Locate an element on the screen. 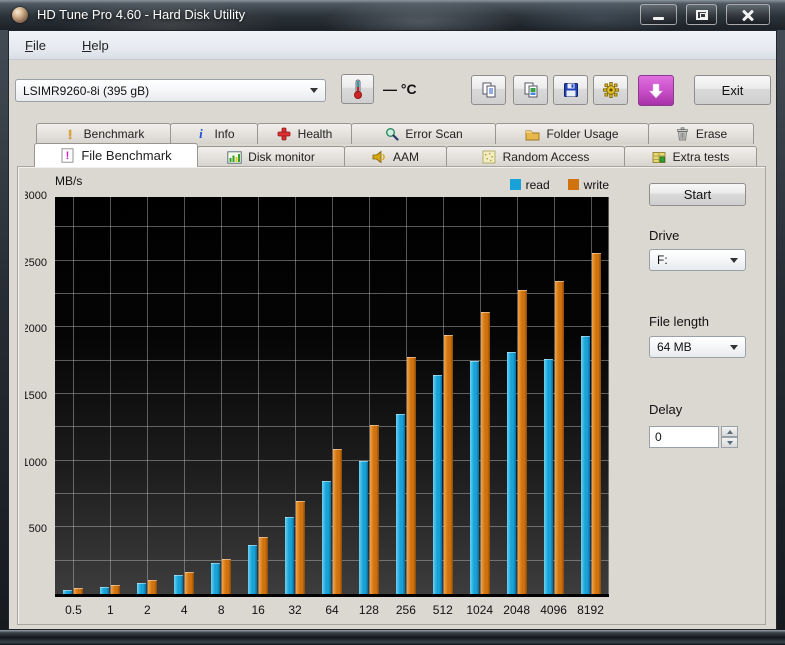  x-tick-label: 32 is located at coordinates (295, 610).